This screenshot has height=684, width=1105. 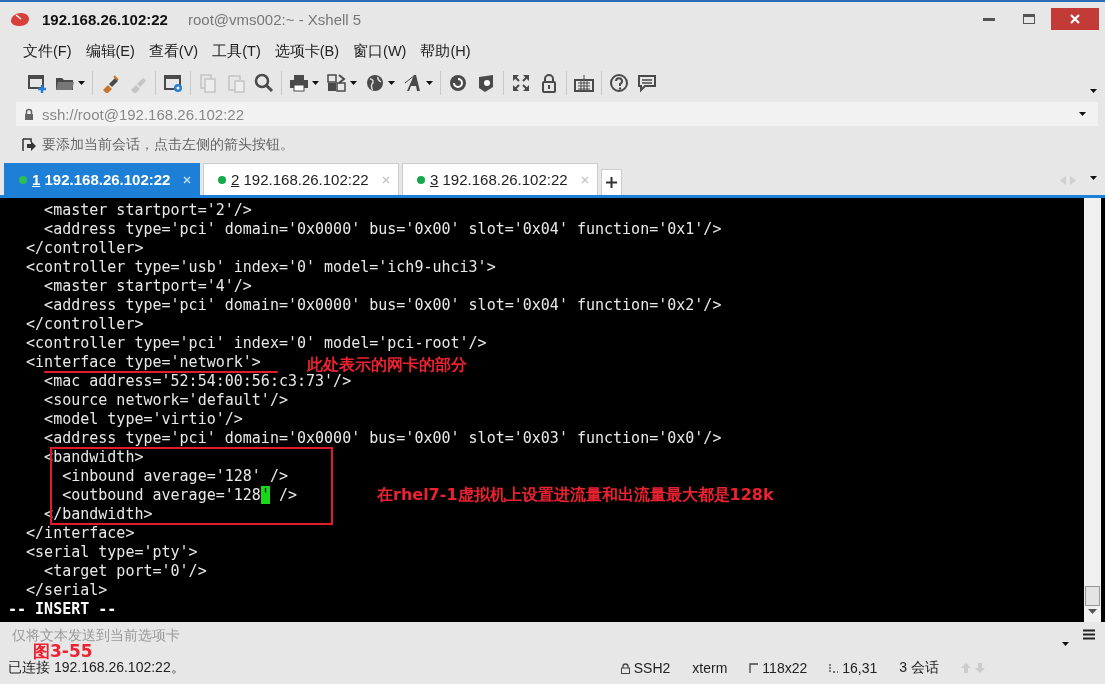 What do you see at coordinates (710, 668) in the screenshot?
I see `terminal-type-text: xterm` at bounding box center [710, 668].